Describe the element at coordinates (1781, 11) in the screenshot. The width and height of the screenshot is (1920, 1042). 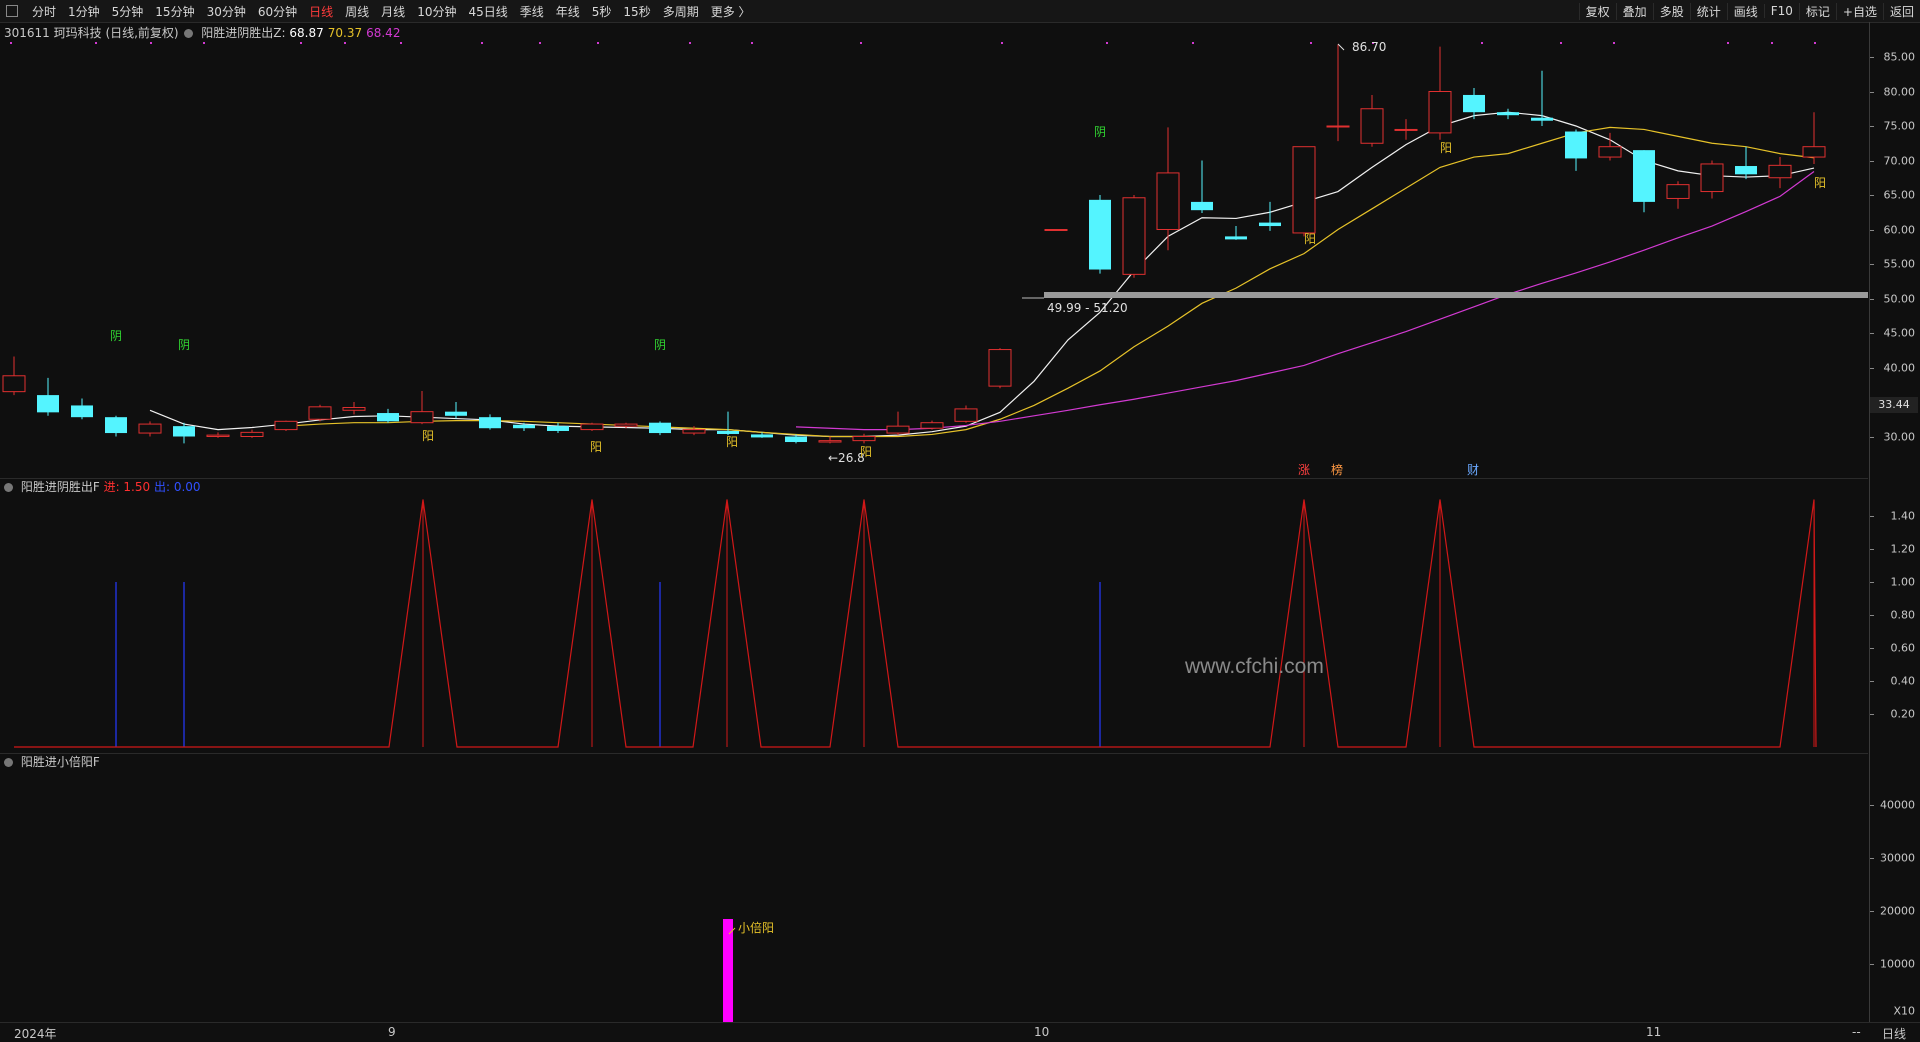
I see `toolbar-button: F10` at that location.